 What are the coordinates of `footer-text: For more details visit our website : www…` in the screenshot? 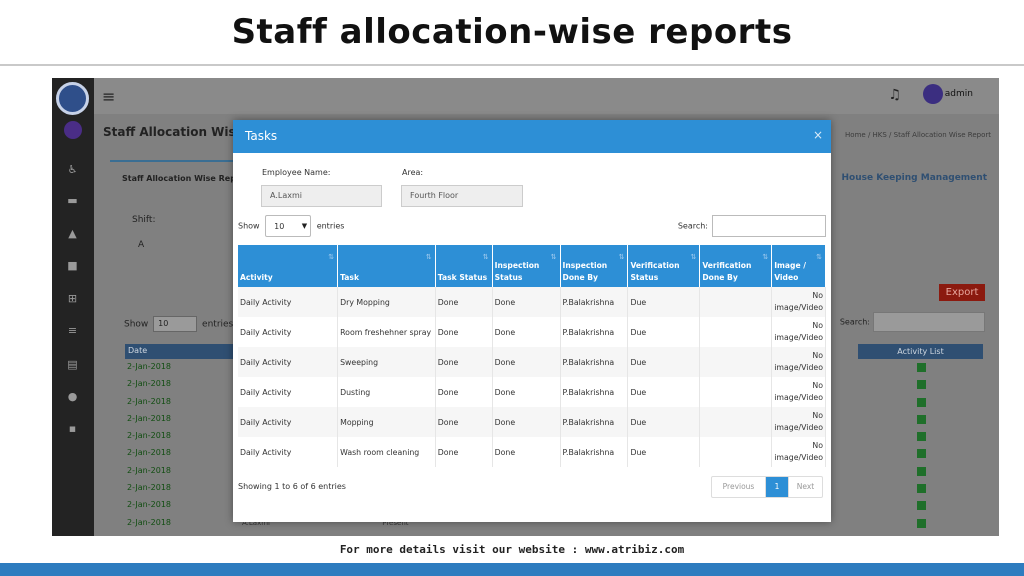 It's located at (512, 549).